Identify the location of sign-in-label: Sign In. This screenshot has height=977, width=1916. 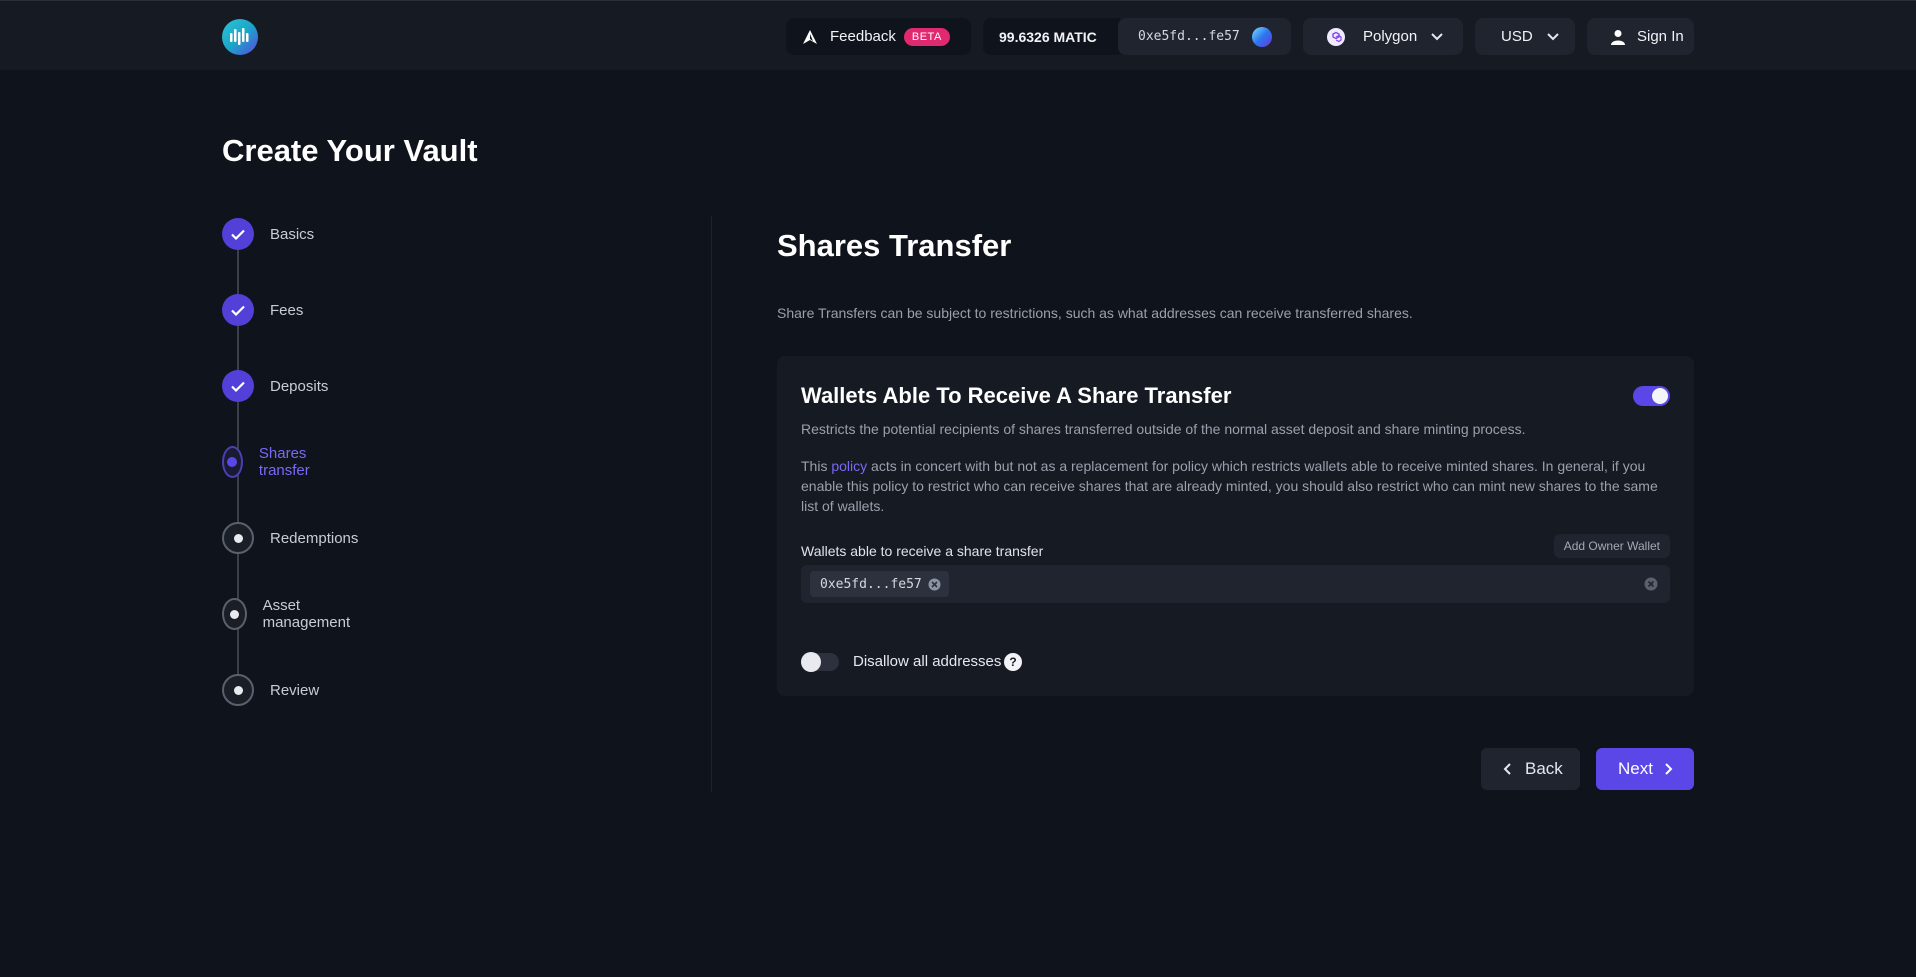
(1660, 36).